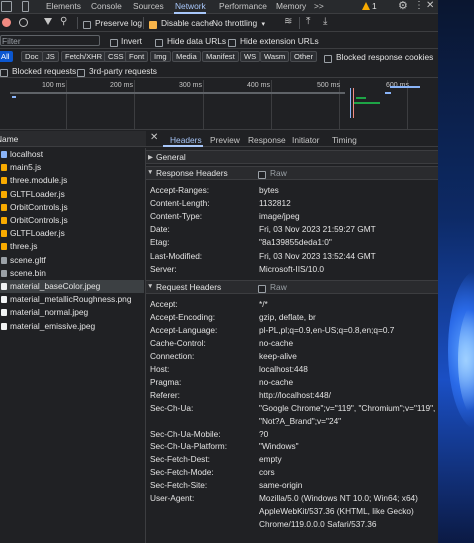  Describe the element at coordinates (7, 56) in the screenshot. I see `type-filter-all: All` at that location.